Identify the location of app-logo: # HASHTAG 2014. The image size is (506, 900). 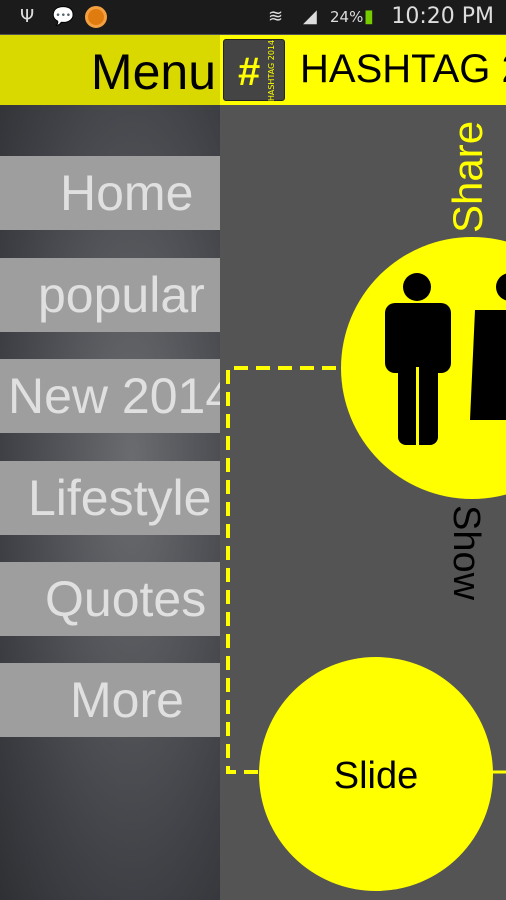
(254, 70).